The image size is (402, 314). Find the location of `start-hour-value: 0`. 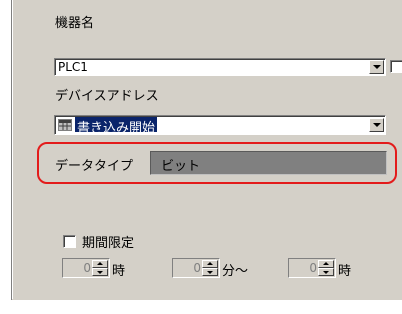

start-hour-value: 0 is located at coordinates (87, 268).